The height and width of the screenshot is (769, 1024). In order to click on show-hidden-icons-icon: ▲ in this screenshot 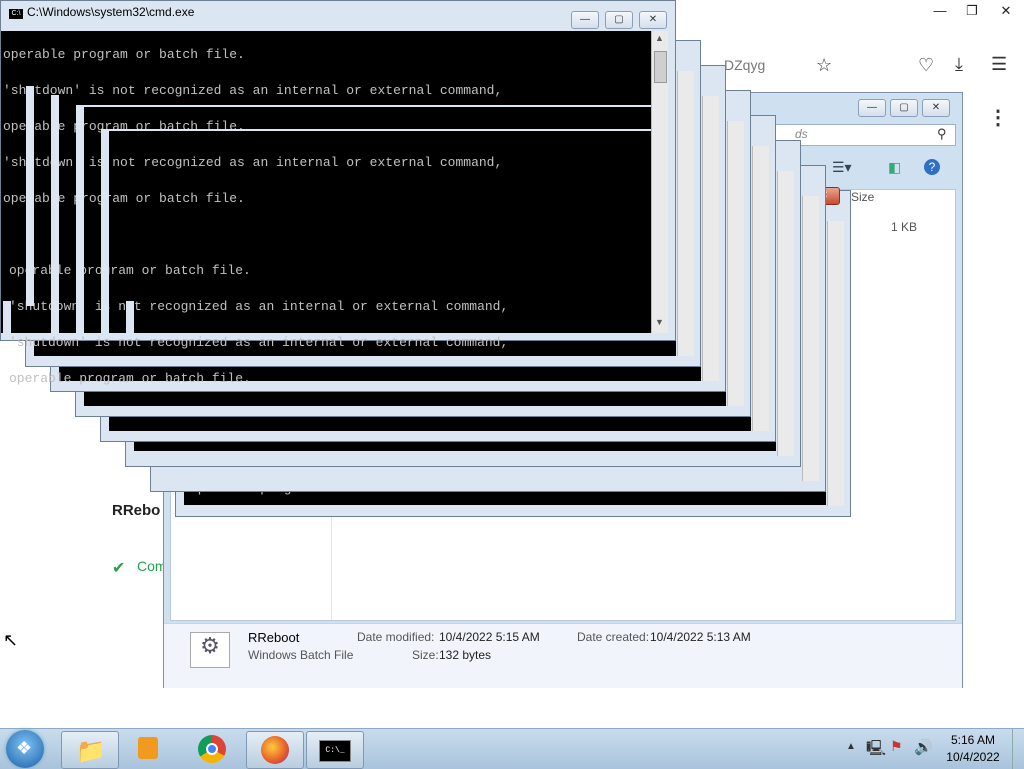, I will do `click(851, 746)`.